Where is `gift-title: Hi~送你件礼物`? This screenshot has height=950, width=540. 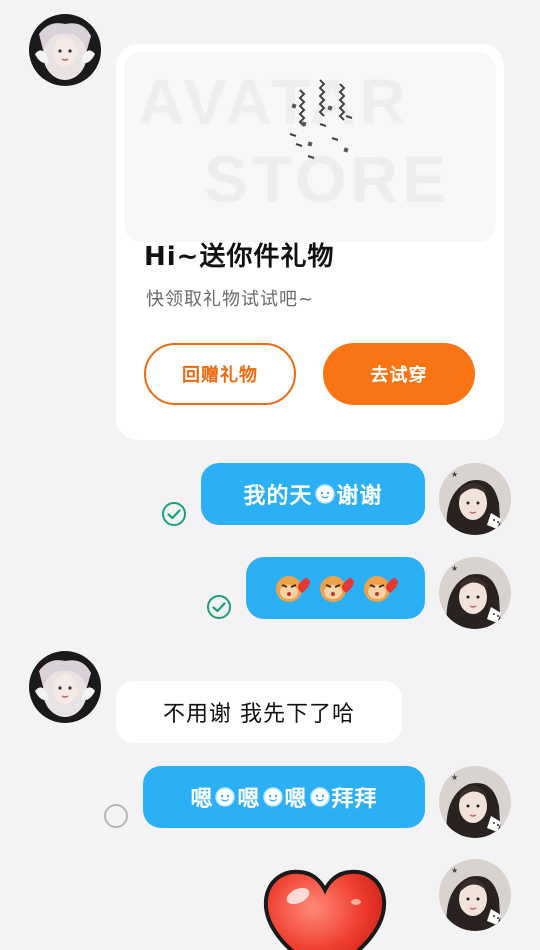
gift-title: Hi~送你件礼物 is located at coordinates (239, 257).